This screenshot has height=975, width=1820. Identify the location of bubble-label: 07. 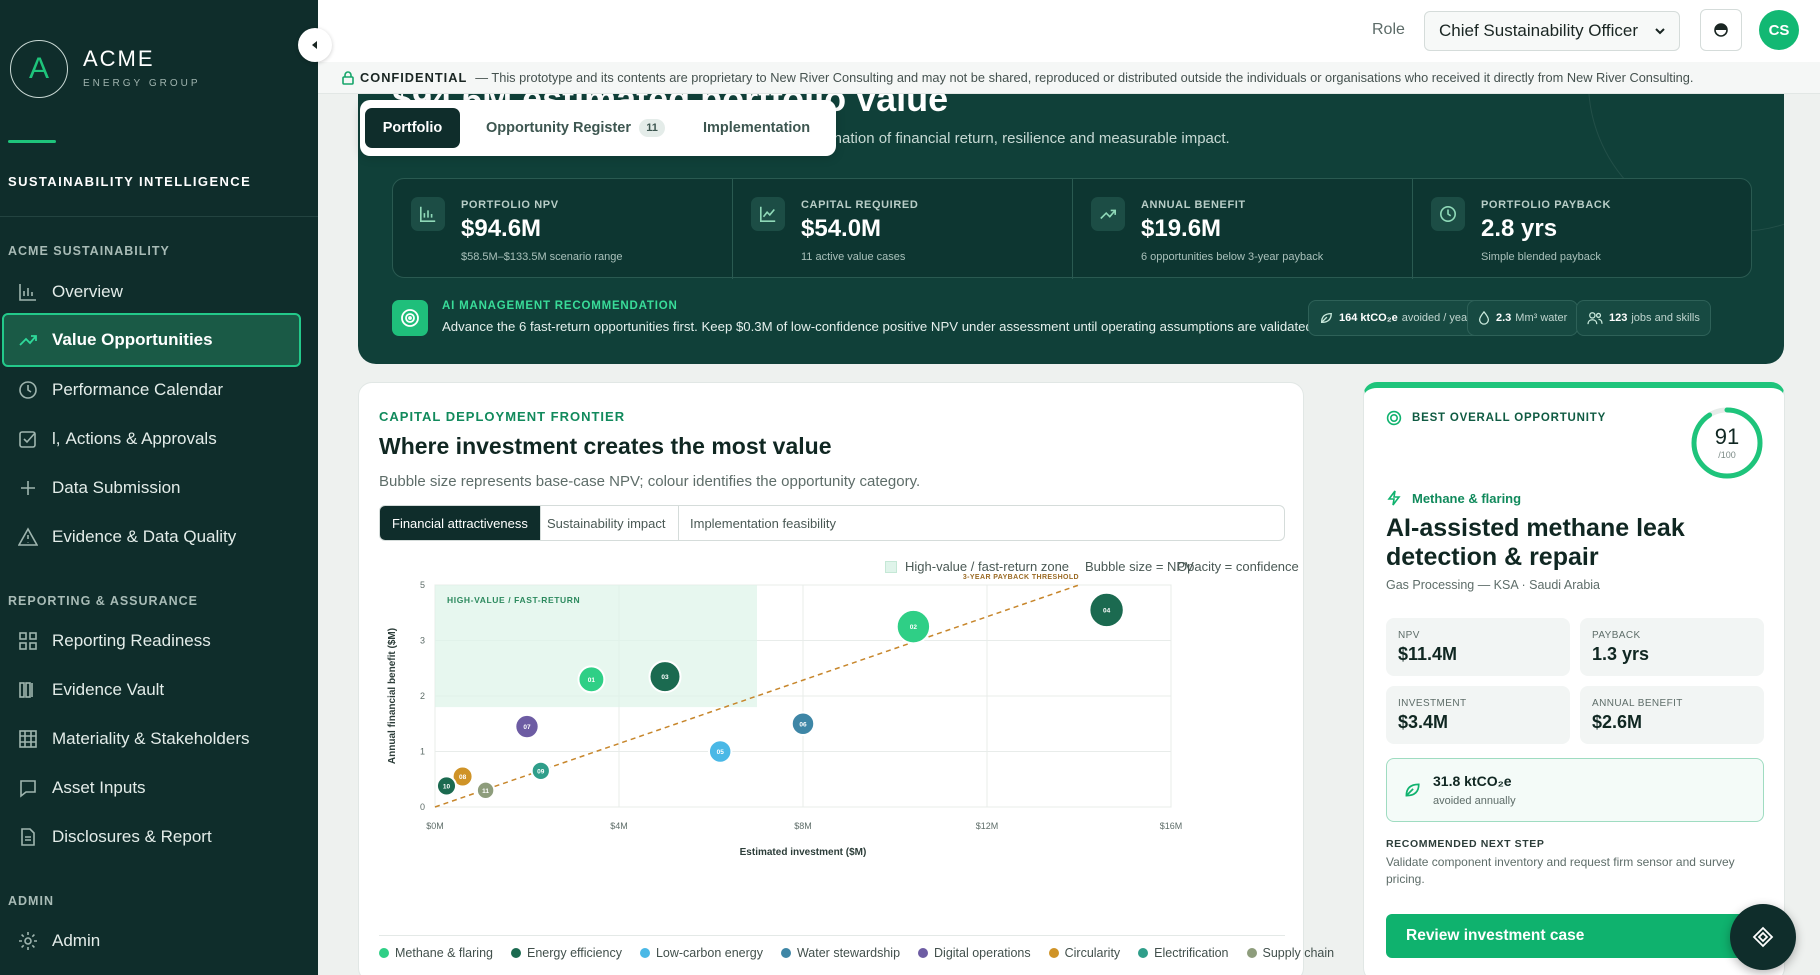
(527, 727).